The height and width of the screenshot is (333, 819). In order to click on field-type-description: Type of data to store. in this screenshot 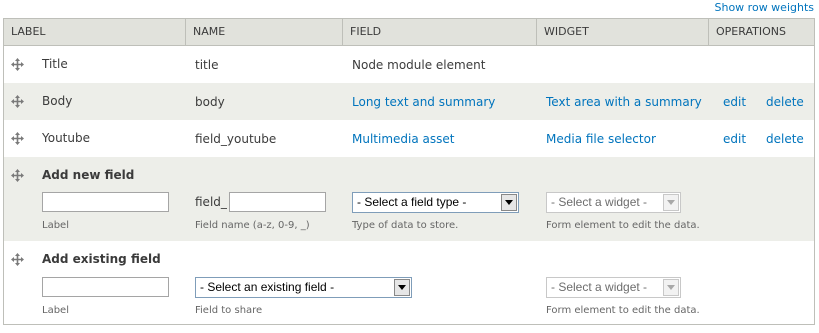, I will do `click(405, 225)`.